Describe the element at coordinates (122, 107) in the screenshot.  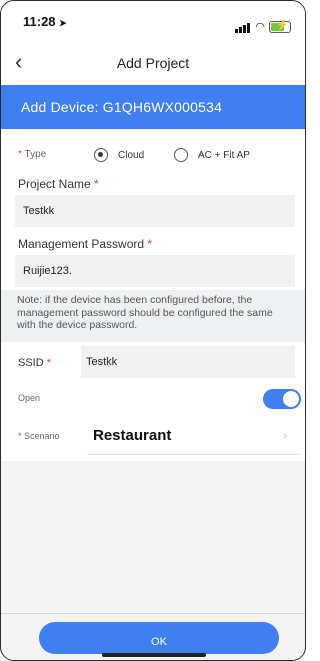
I see `device-banner-text: Add Device: G1QH6WX000534` at that location.